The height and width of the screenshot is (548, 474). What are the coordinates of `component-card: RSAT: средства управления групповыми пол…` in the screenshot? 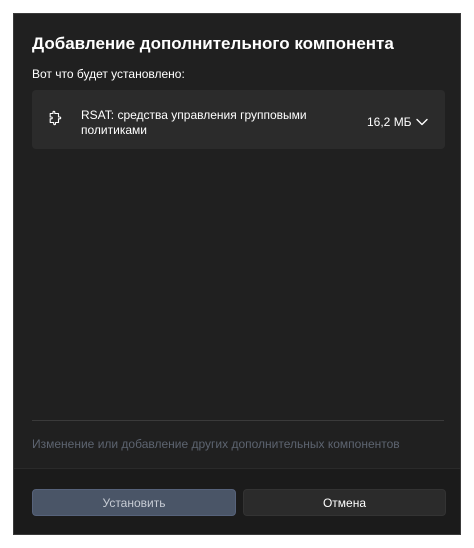 It's located at (238, 119).